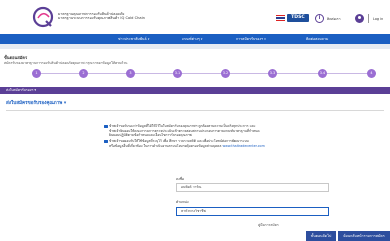 The width and height of the screenshot is (390, 241). Describe the element at coordinates (83, 73) in the screenshot. I see `step-2: 2` at that location.